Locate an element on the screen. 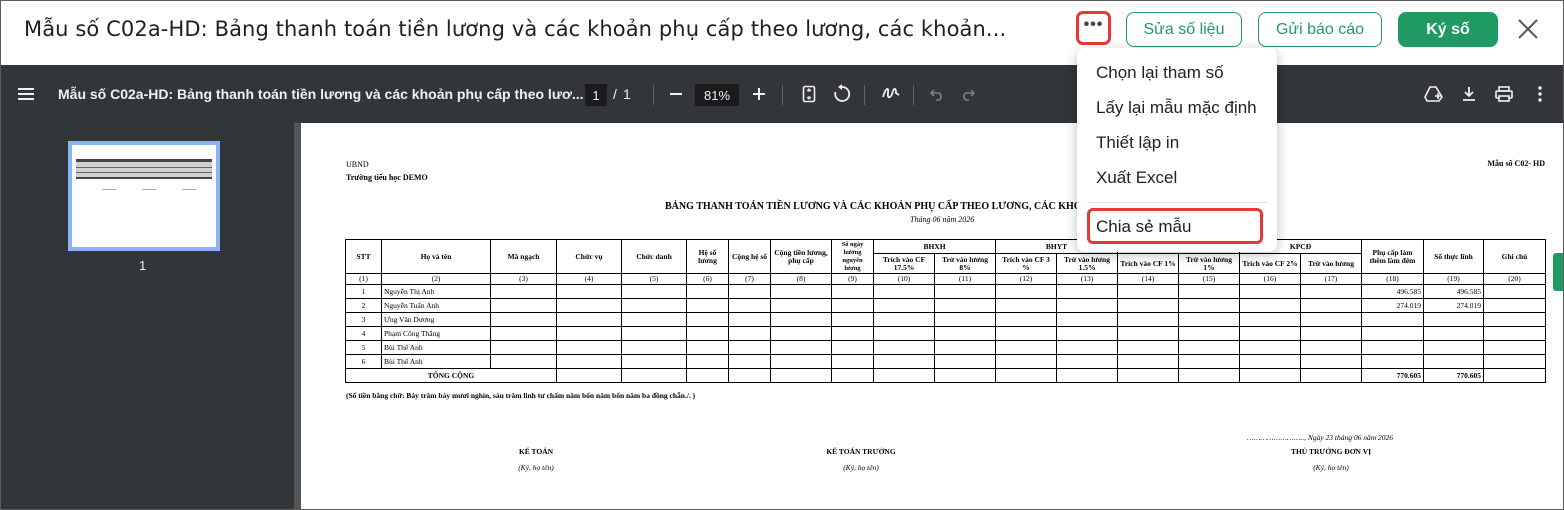  fit-page-icon is located at coordinates (809, 94).